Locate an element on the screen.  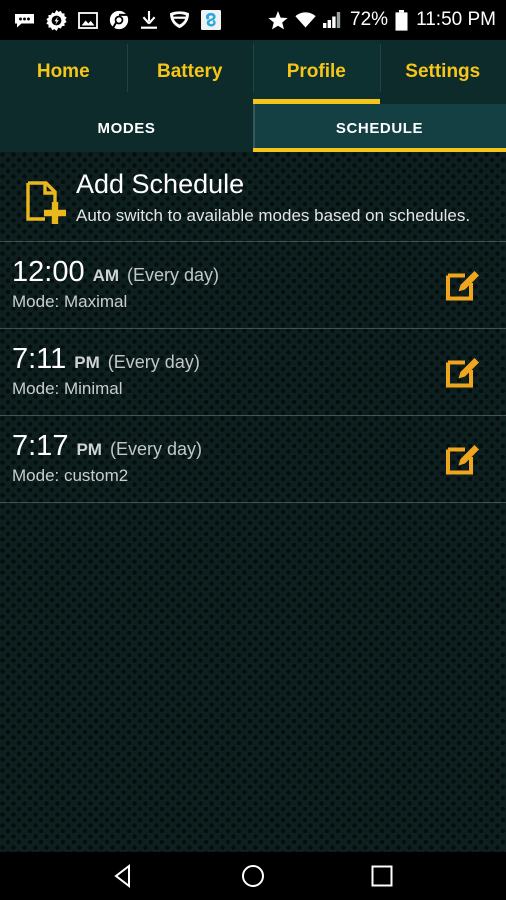
schedule-list-item: 12:00 AM (Every day) Mode: Maximal is located at coordinates (253, 285).